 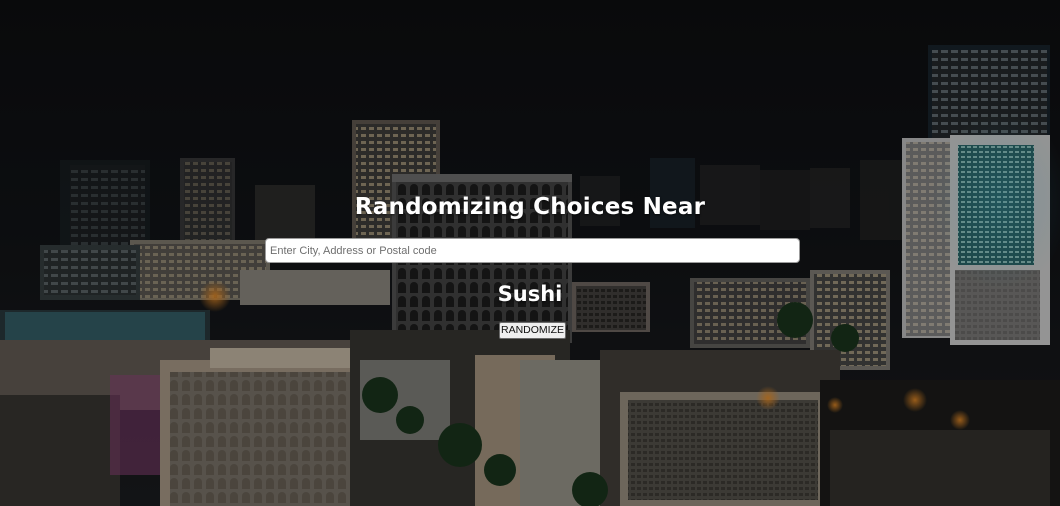 I want to click on randomized-choice-text: Sushi, so click(x=530, y=294).